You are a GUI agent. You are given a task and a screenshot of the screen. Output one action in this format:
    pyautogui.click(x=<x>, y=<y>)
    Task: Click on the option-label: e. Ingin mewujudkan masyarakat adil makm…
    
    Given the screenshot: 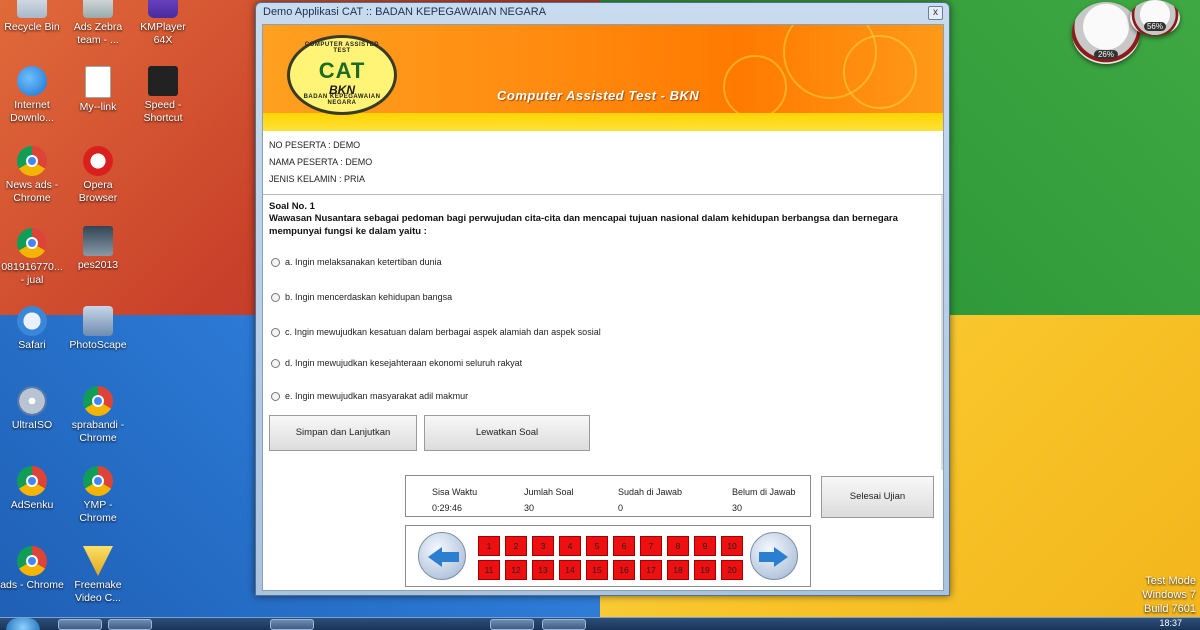 What is the action you would take?
    pyautogui.click(x=377, y=396)
    